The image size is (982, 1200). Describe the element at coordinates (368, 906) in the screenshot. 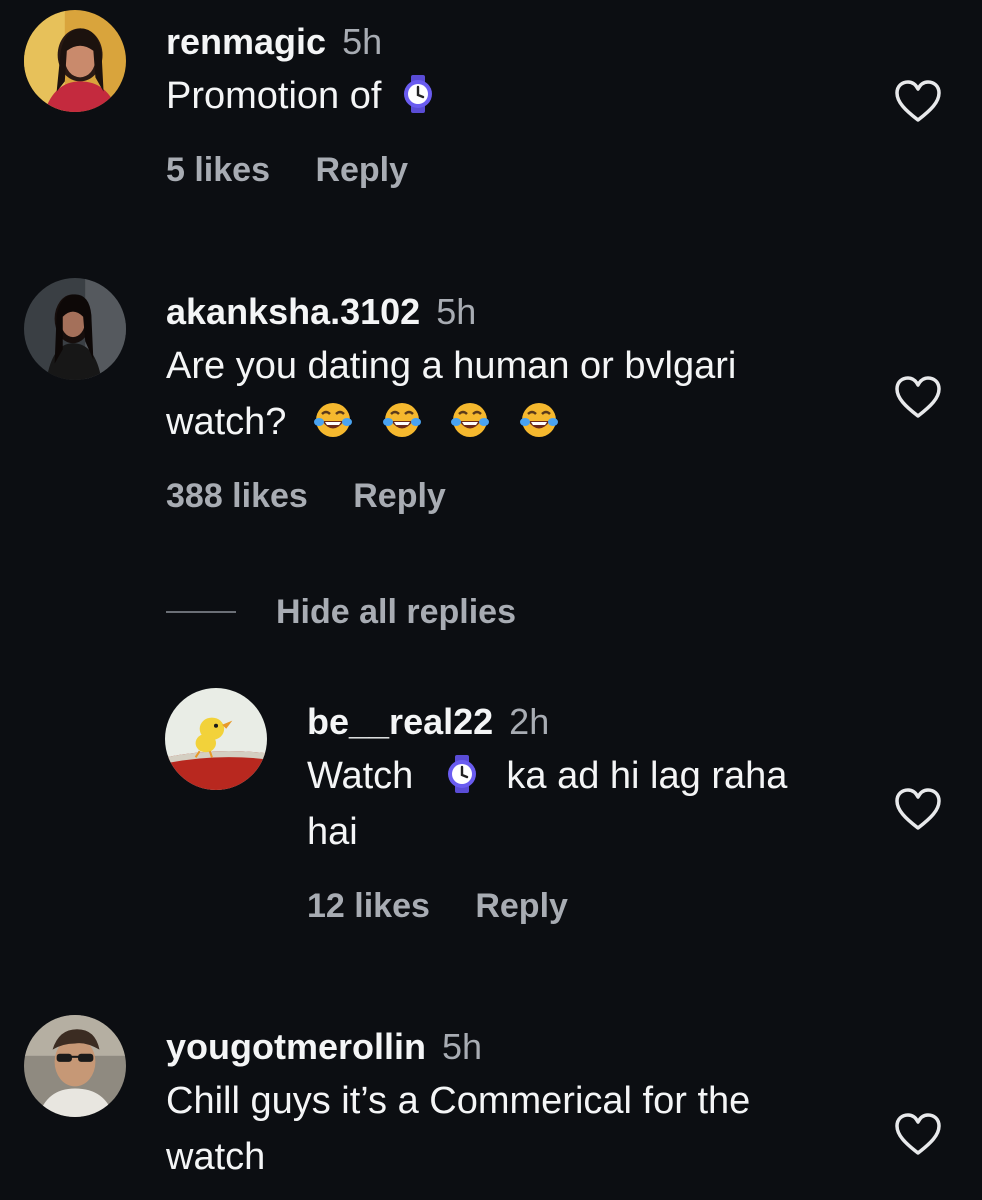

I see `like-count: 12 likes` at that location.